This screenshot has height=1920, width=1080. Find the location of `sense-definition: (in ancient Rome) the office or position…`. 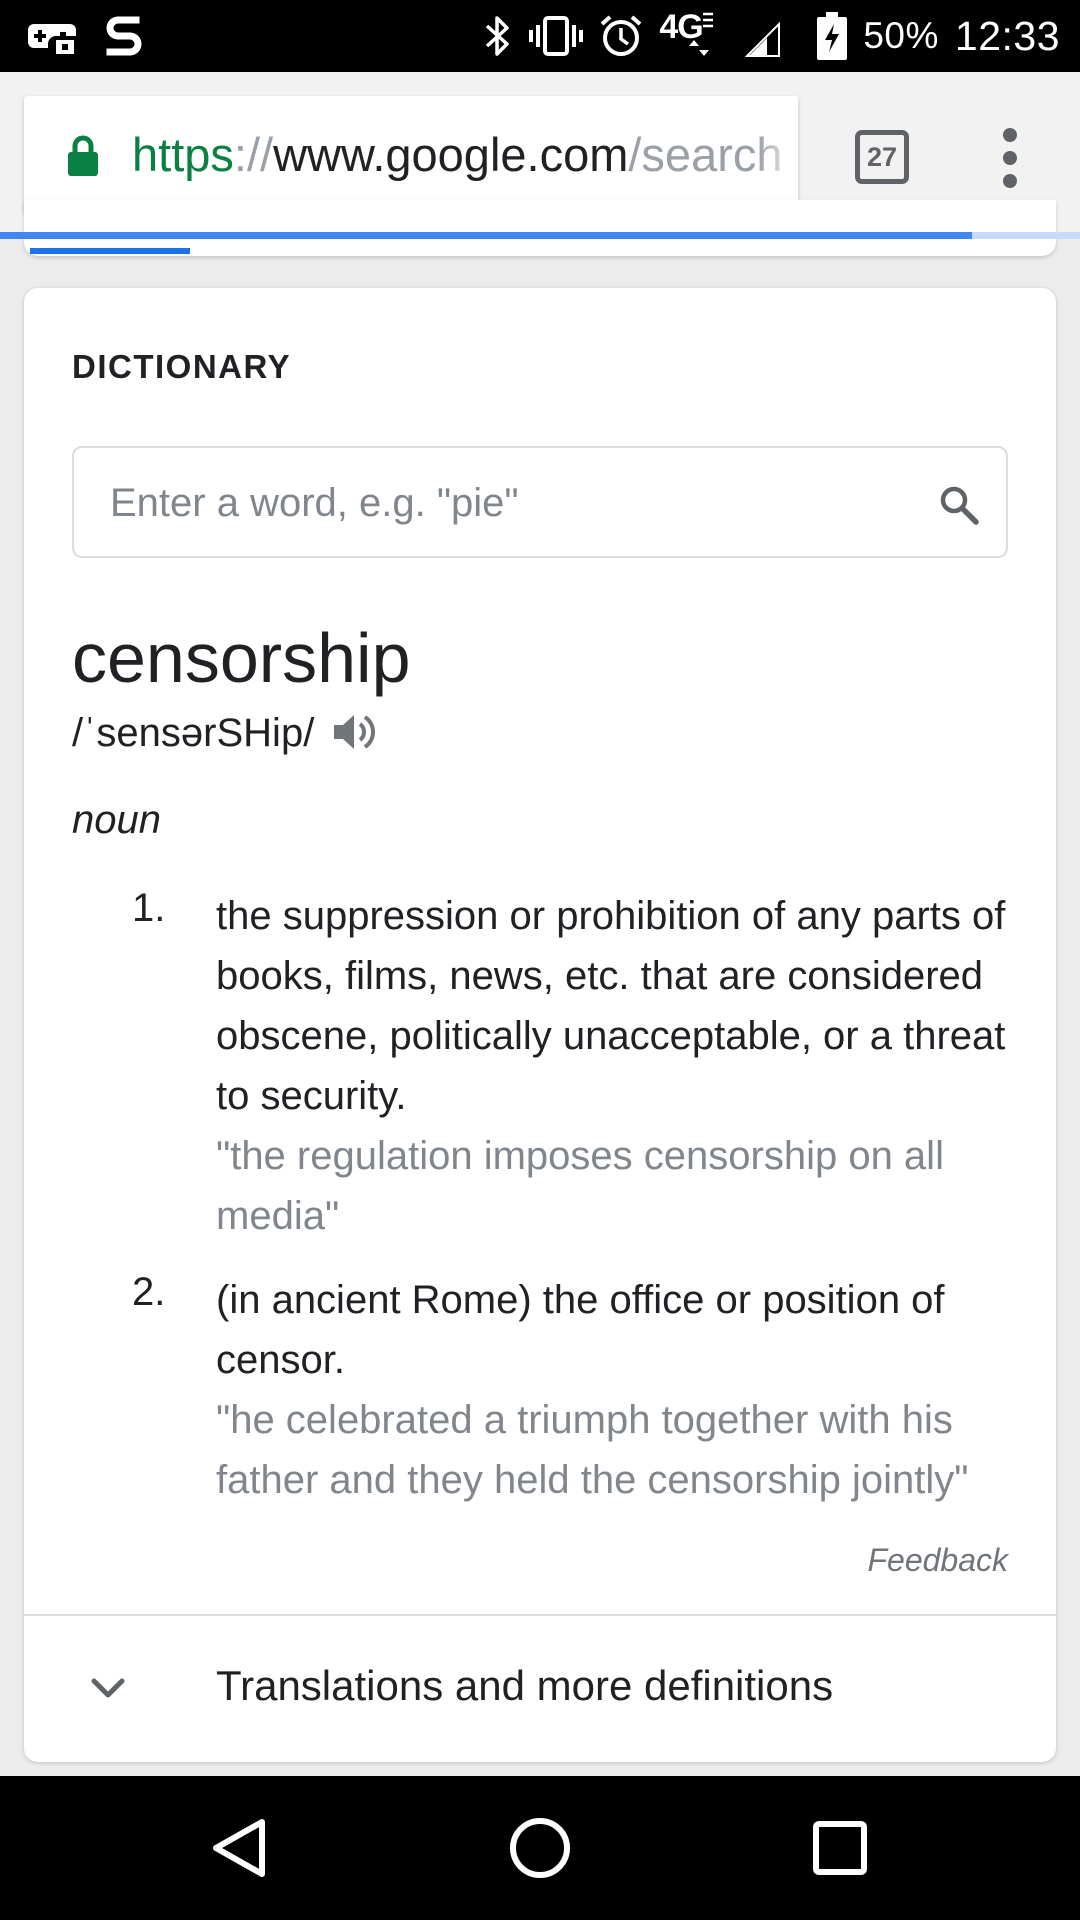

sense-definition: (in ancient Rome) the office or position… is located at coordinates (580, 1330).